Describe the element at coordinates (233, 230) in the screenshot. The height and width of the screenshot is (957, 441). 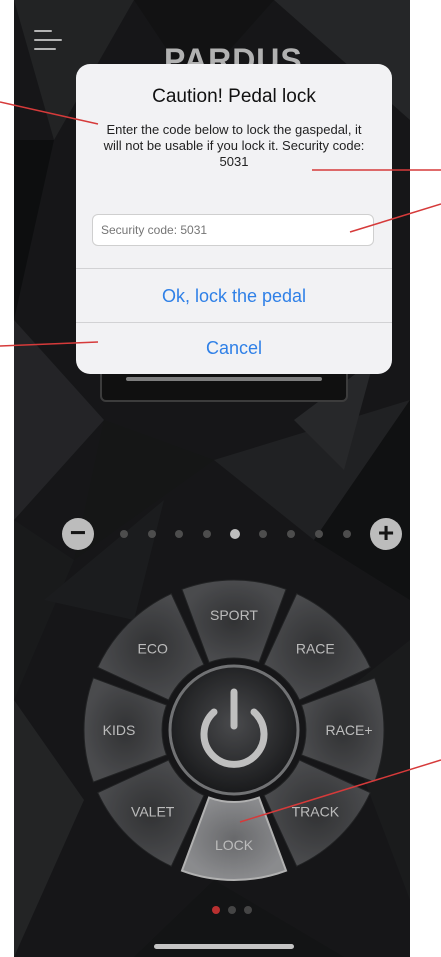
I see `security-code-input` at that location.